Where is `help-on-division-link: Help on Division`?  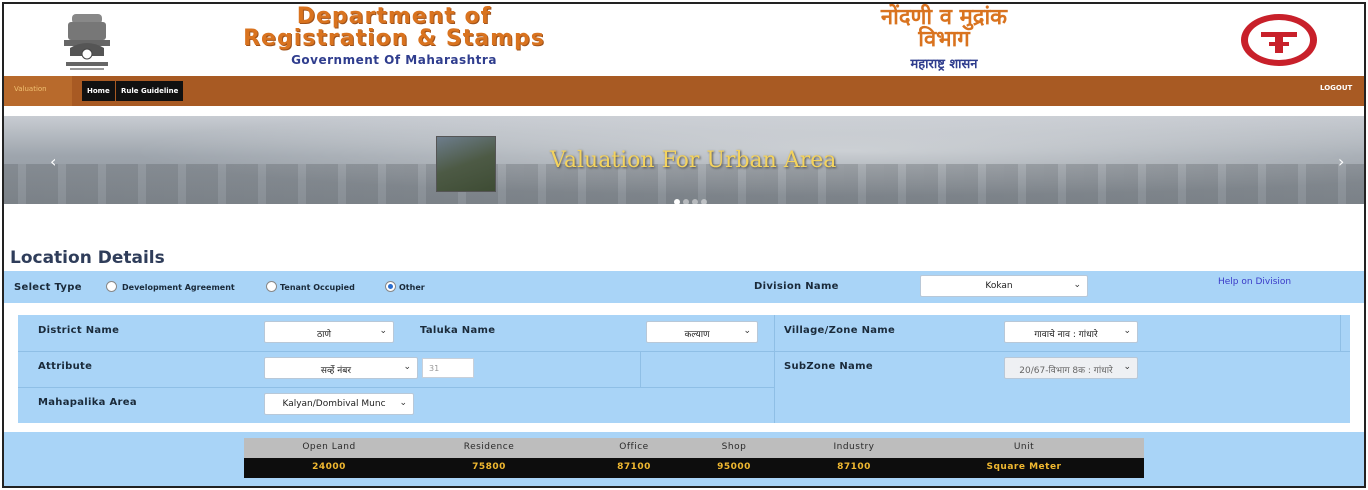
help-on-division-link: Help on Division is located at coordinates (1254, 282).